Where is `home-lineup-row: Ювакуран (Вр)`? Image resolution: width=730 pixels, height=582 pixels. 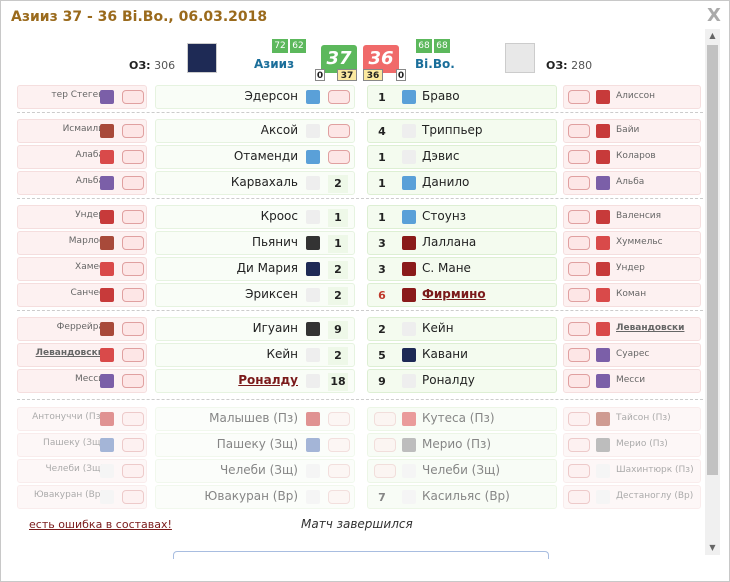 home-lineup-row: Ювакуран (Вр) is located at coordinates (255, 497).